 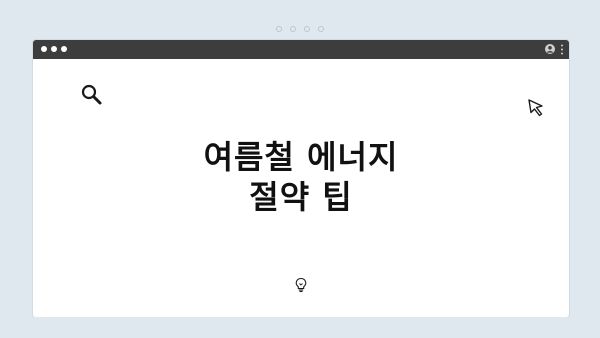 I want to click on search-icon, so click(x=91, y=94).